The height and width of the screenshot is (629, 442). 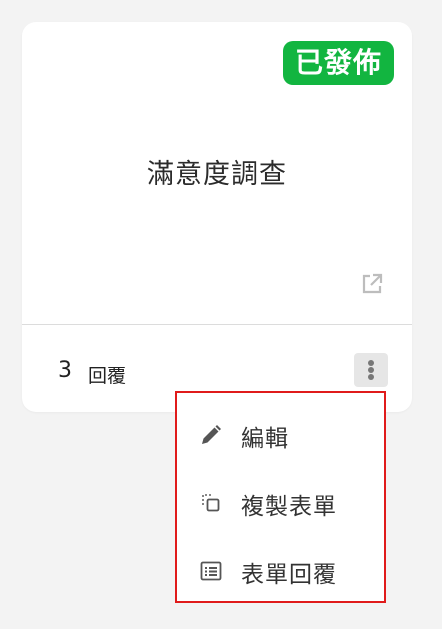 I want to click on form-title: 滿意度調查, so click(x=217, y=171).